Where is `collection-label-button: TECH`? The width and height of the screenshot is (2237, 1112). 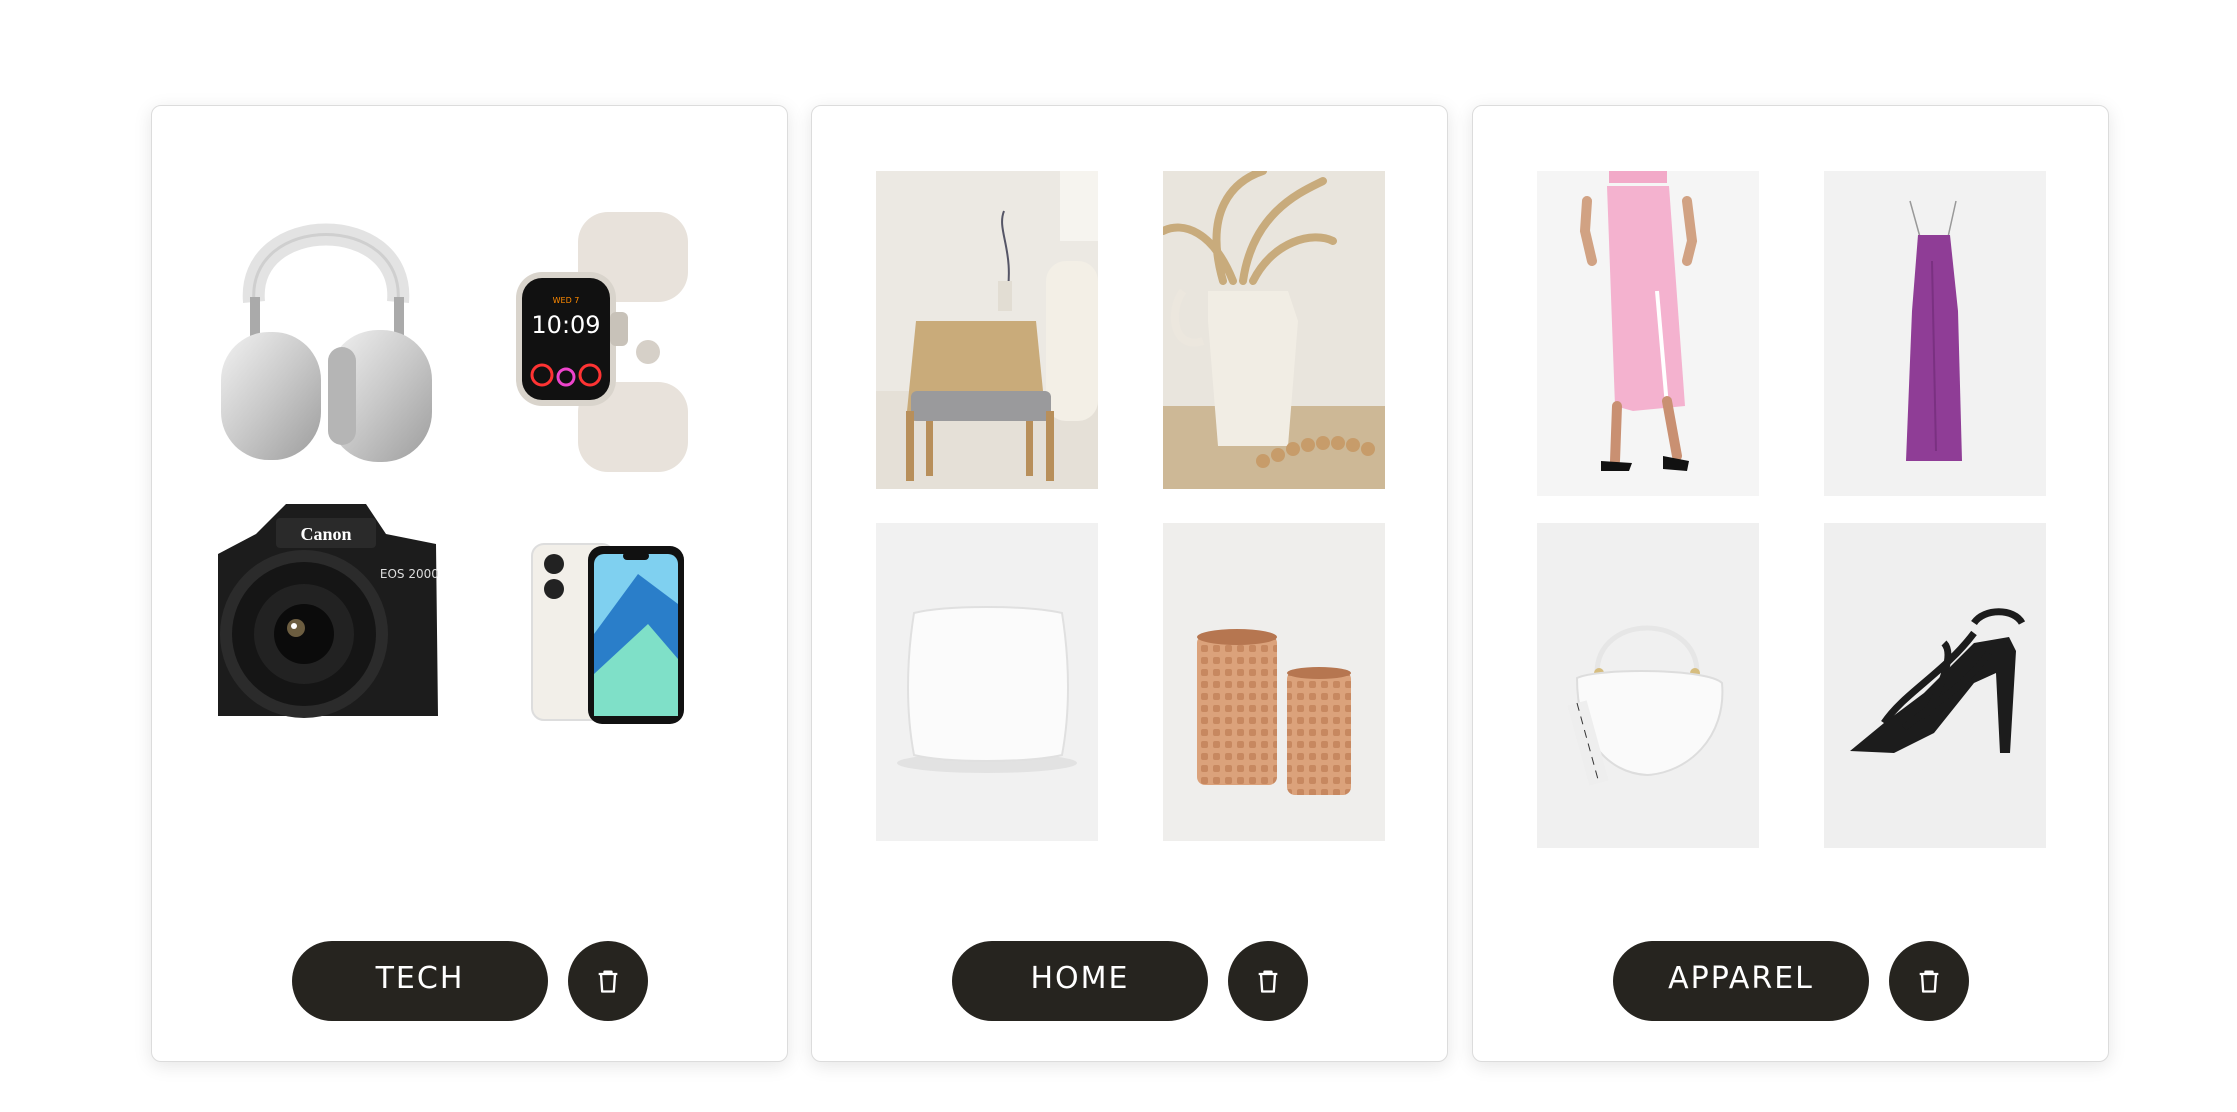
collection-label-button: TECH is located at coordinates (420, 981).